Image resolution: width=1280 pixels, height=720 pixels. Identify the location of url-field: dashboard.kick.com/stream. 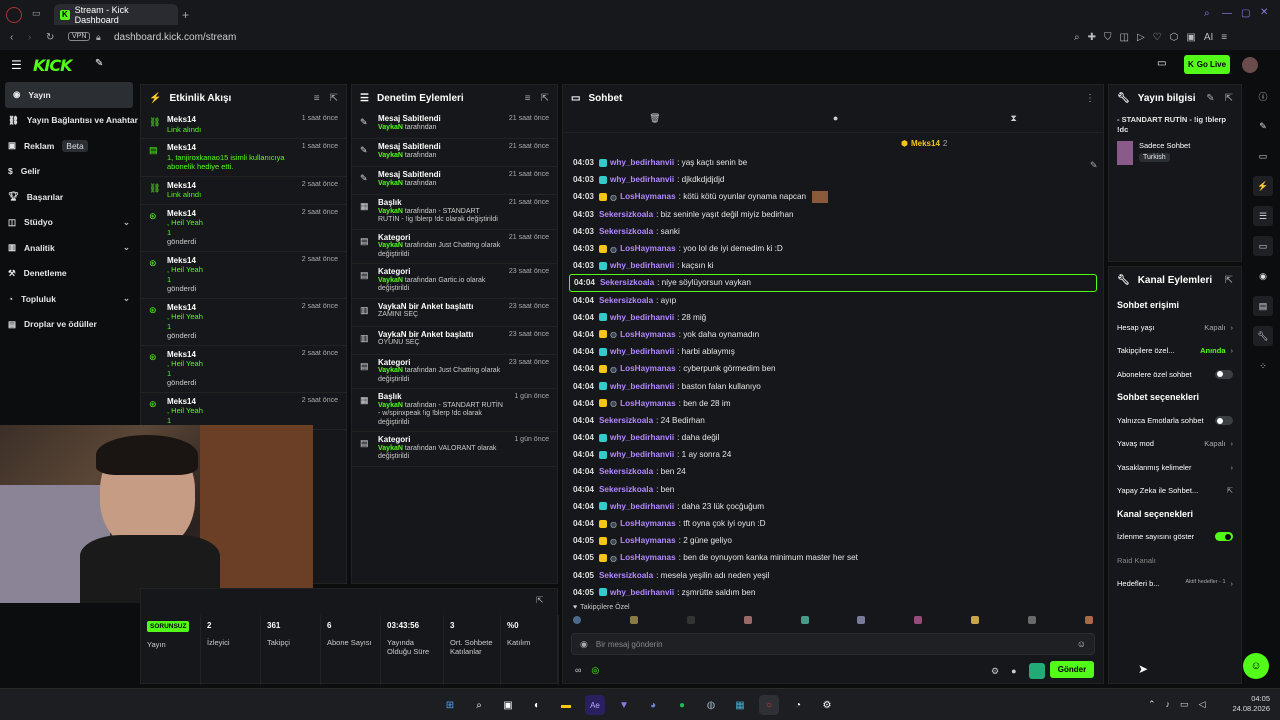
(175, 37).